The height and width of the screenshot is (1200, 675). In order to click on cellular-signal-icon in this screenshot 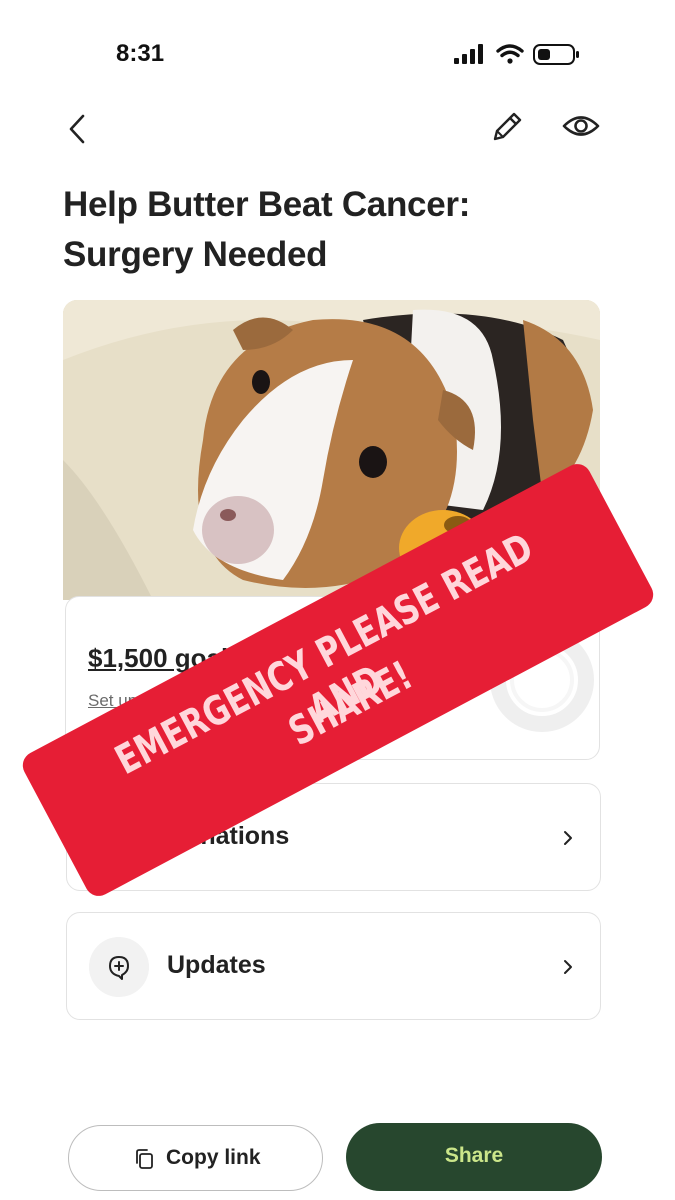, I will do `click(468, 54)`.